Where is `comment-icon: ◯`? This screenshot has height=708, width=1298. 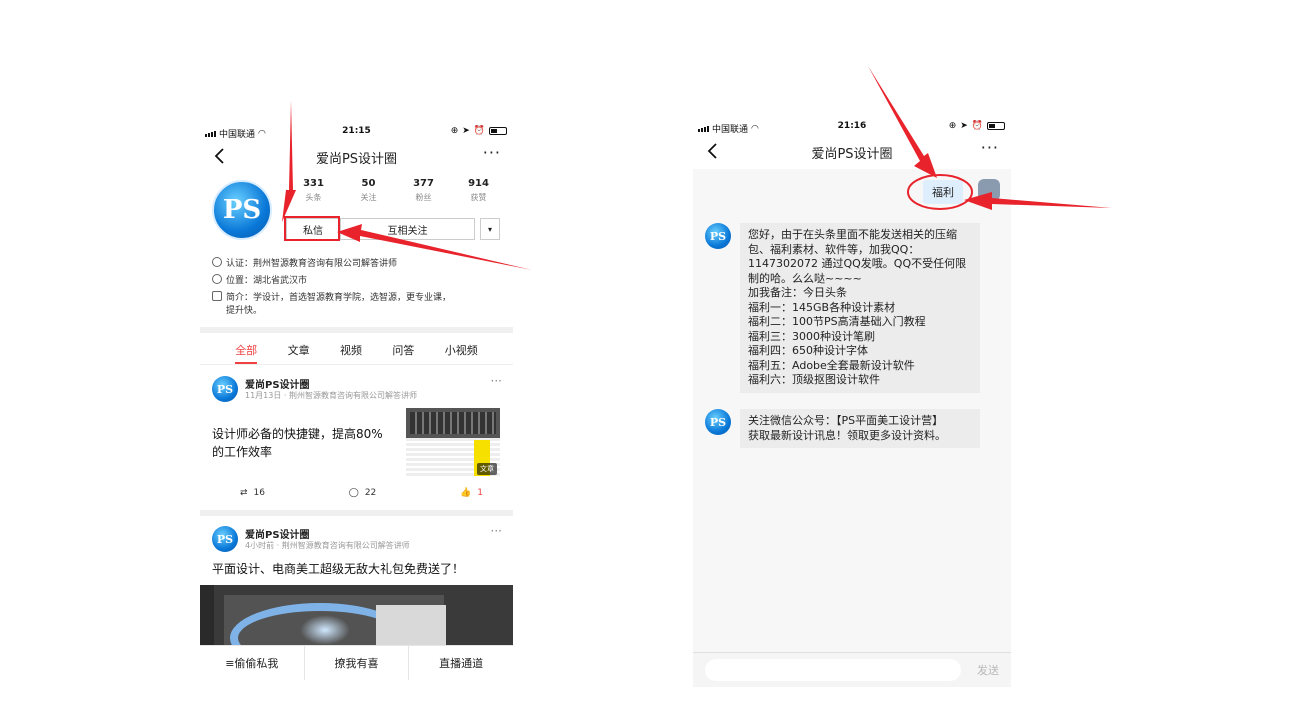 comment-icon: ◯ is located at coordinates (353, 493).